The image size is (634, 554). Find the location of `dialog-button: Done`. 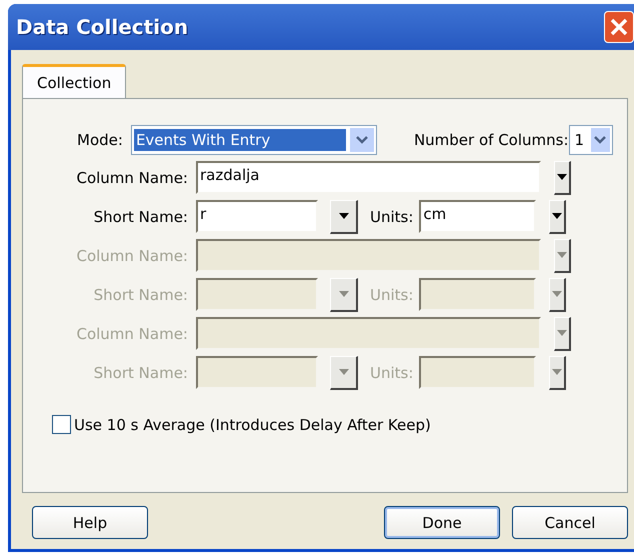

dialog-button: Done is located at coordinates (442, 522).